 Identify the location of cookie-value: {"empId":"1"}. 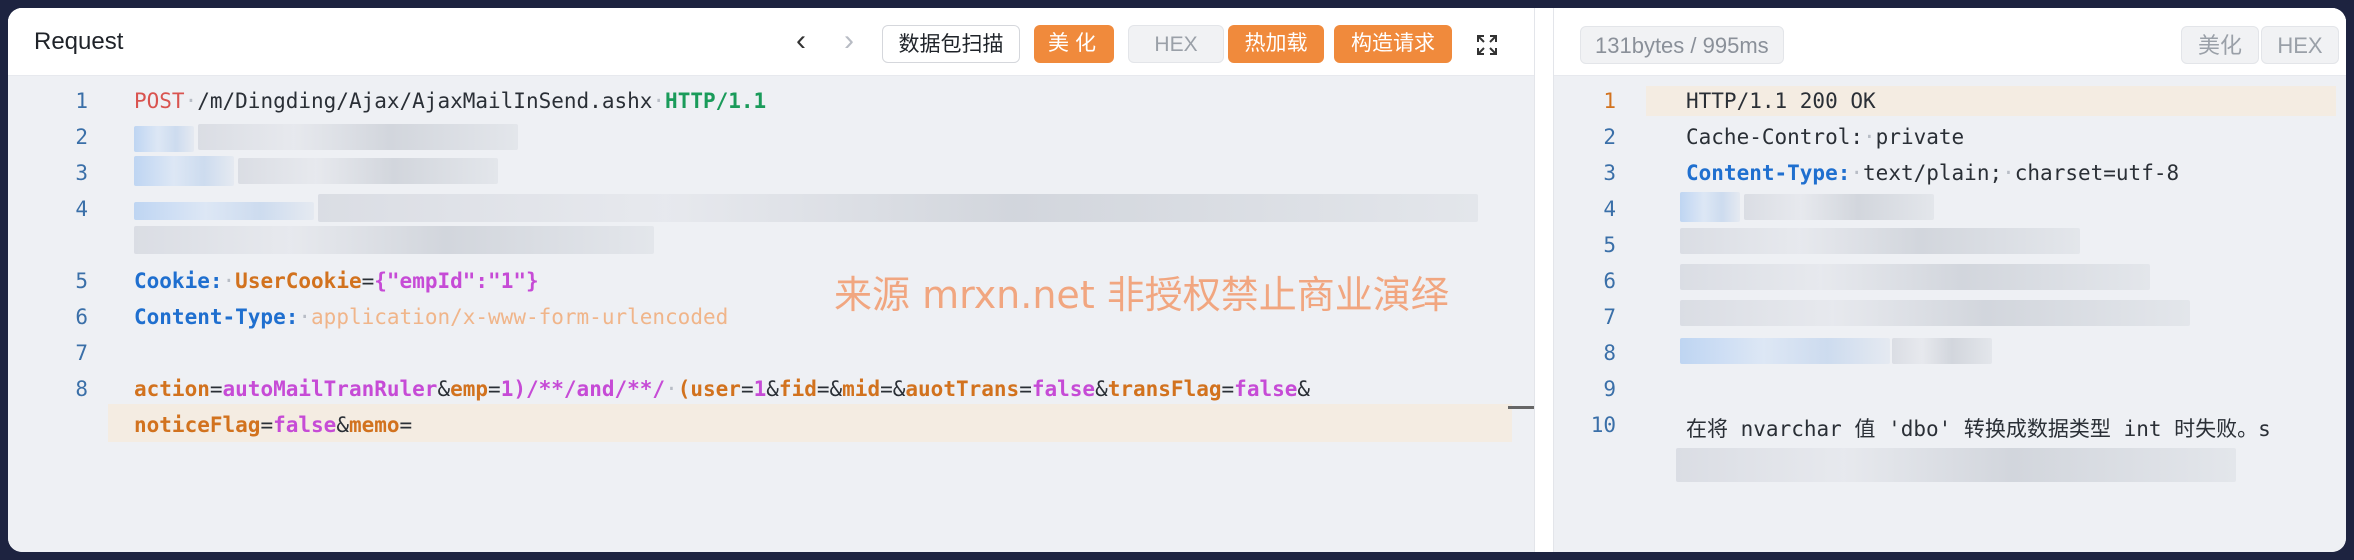
(456, 281).